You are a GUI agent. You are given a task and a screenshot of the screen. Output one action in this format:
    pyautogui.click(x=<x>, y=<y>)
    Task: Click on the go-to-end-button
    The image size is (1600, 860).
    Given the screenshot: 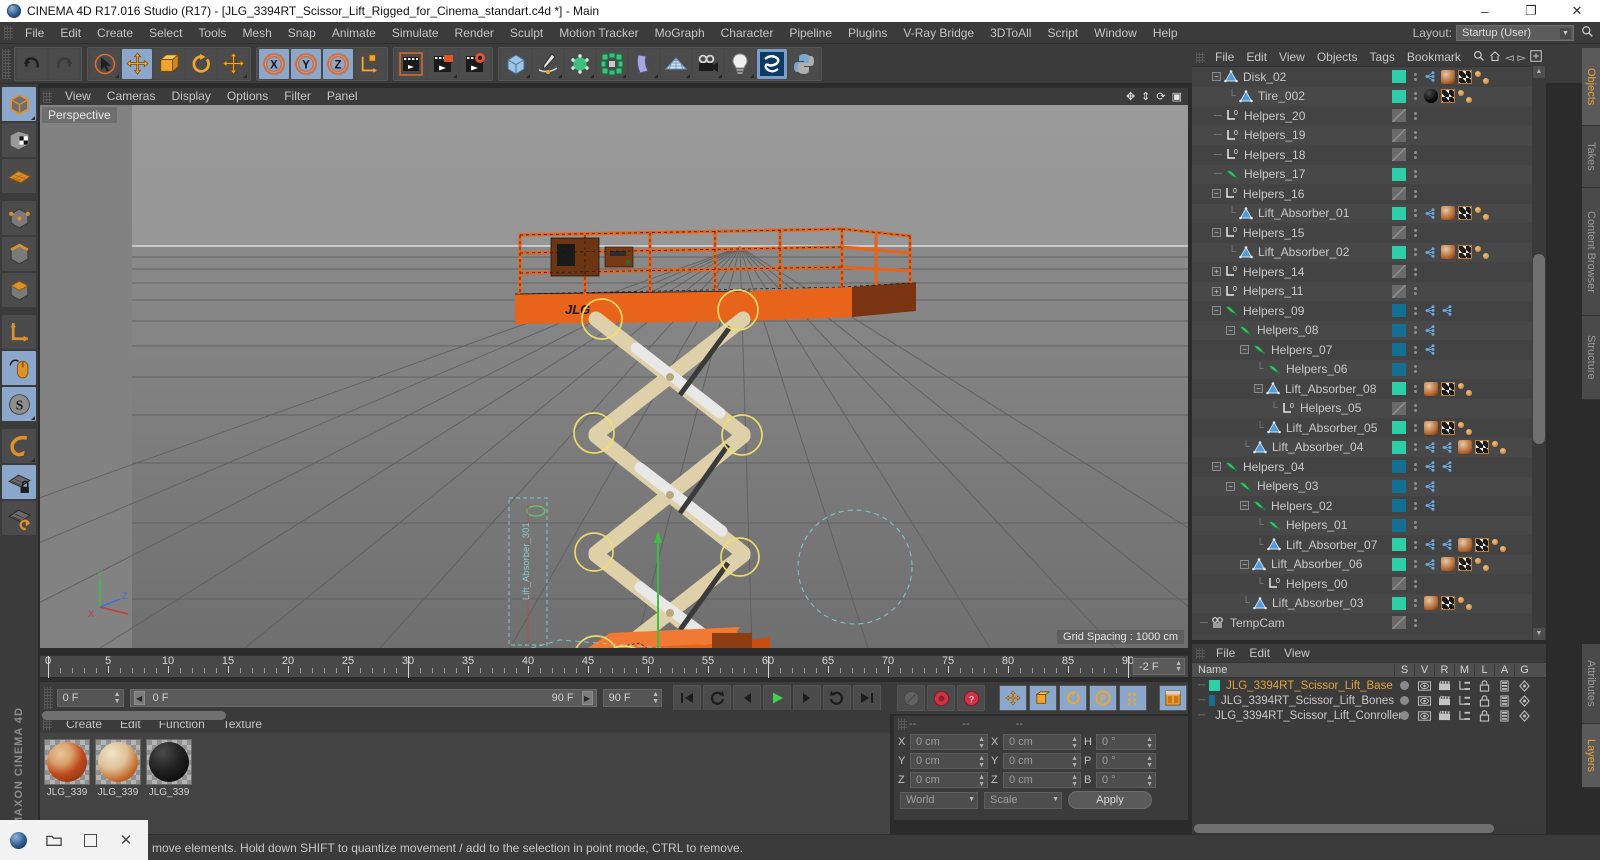 What is the action you would take?
    pyautogui.click(x=867, y=698)
    